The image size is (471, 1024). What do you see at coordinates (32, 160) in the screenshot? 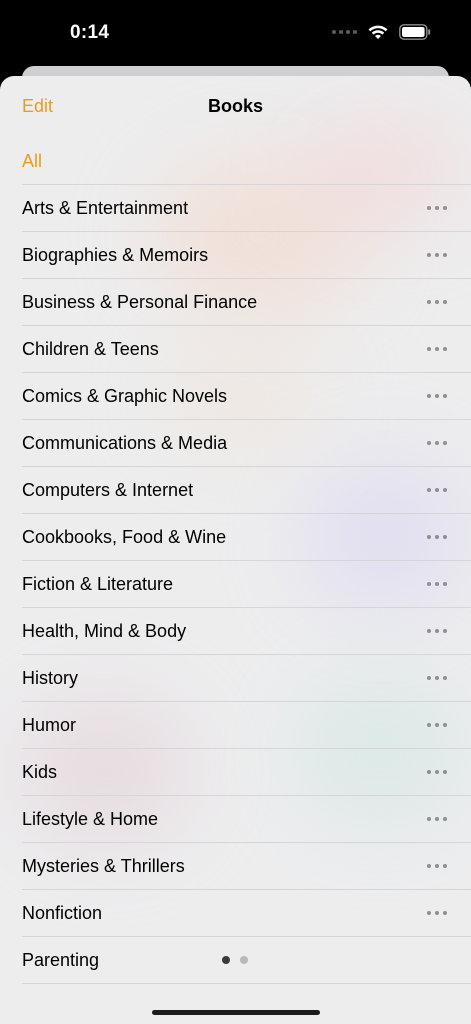
I see `category-label: All` at bounding box center [32, 160].